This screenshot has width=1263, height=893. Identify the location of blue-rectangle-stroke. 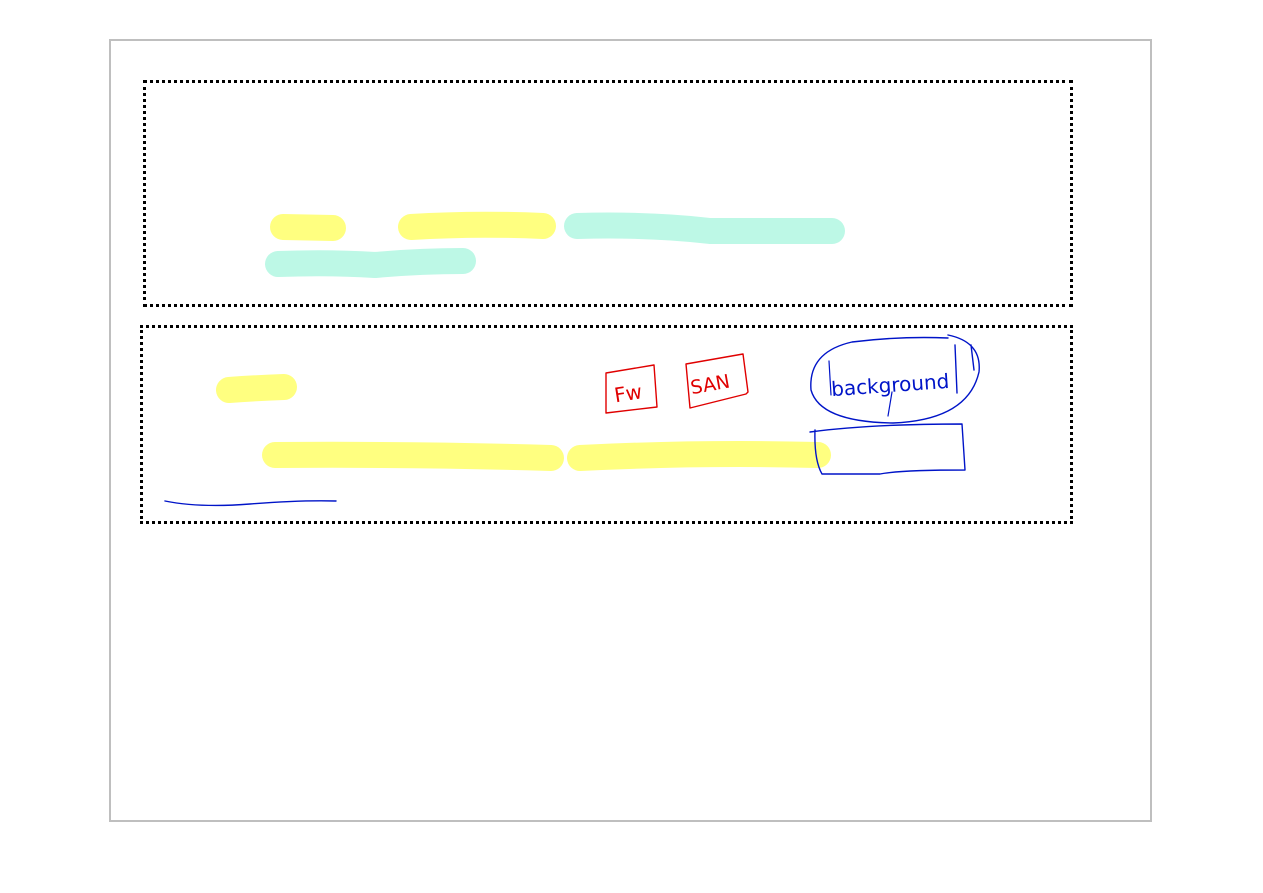
(887, 449).